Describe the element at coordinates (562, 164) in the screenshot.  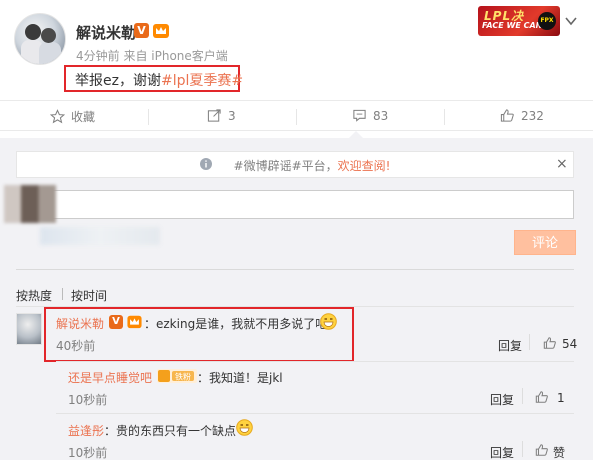
I see `close-icon: ×` at that location.